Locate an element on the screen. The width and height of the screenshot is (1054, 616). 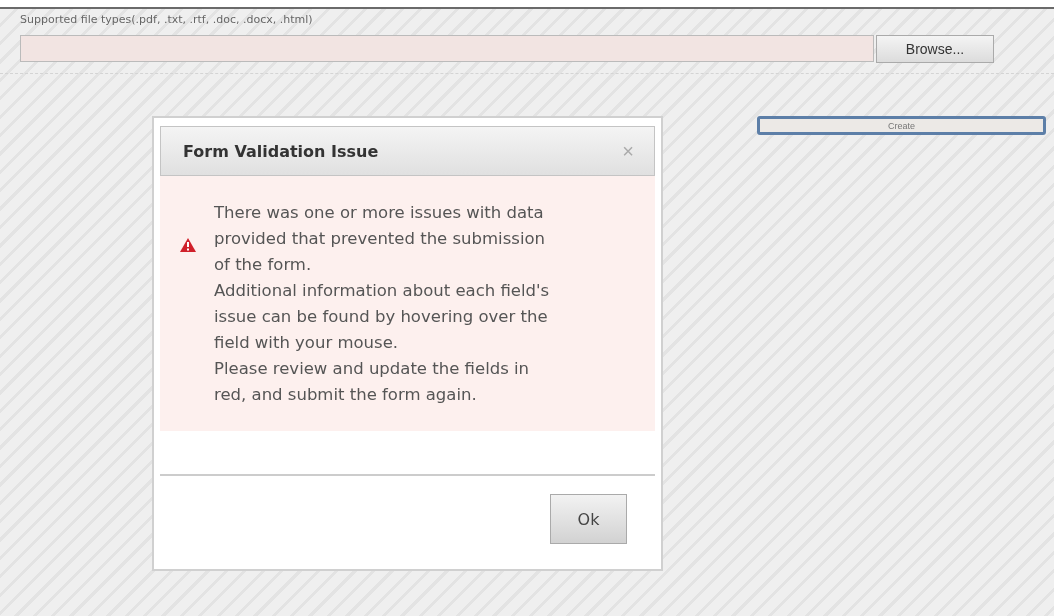
message-text: Please review and update the fields in red, and submit the form again. is located at coordinates (372, 382).